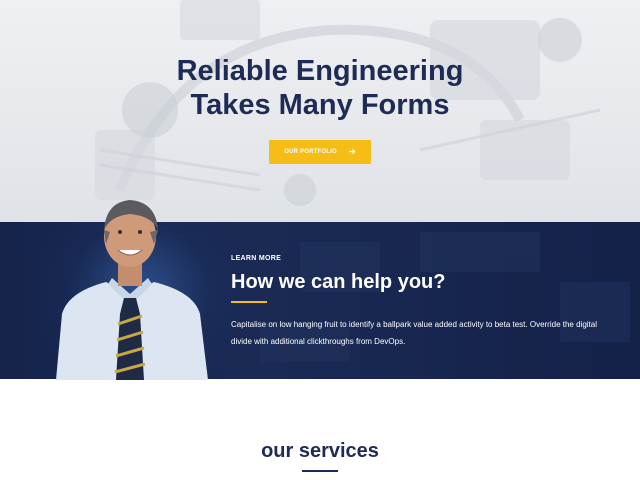 The image size is (640, 480). Describe the element at coordinates (310, 152) in the screenshot. I see `our-portfolio-button-label: OUR PORTFOLIO` at that location.